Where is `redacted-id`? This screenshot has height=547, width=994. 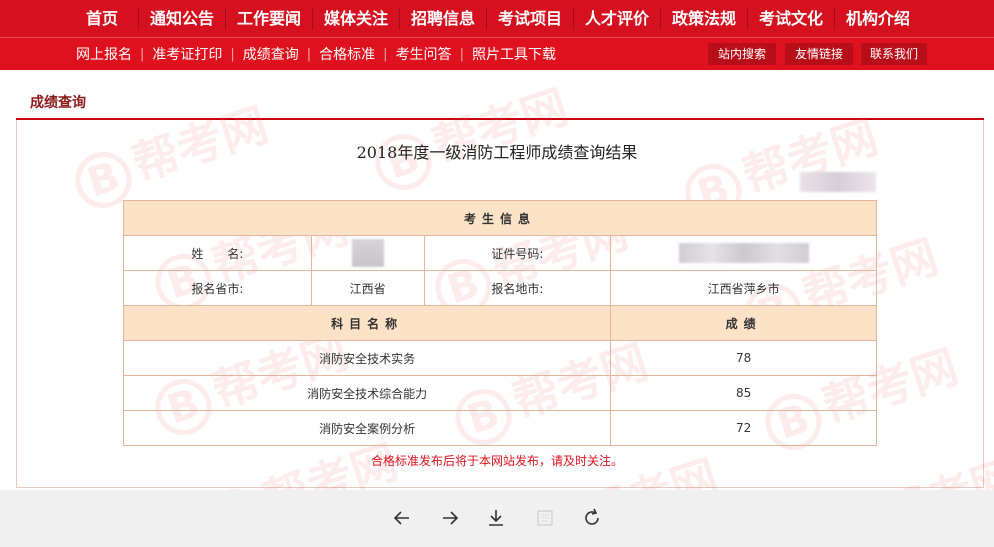
redacted-id is located at coordinates (743, 253).